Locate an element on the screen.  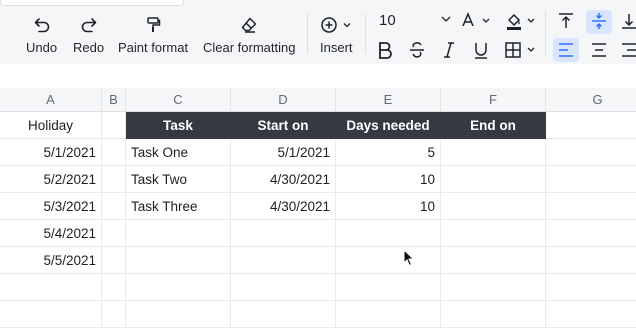
column-header-a: A is located at coordinates (51, 100).